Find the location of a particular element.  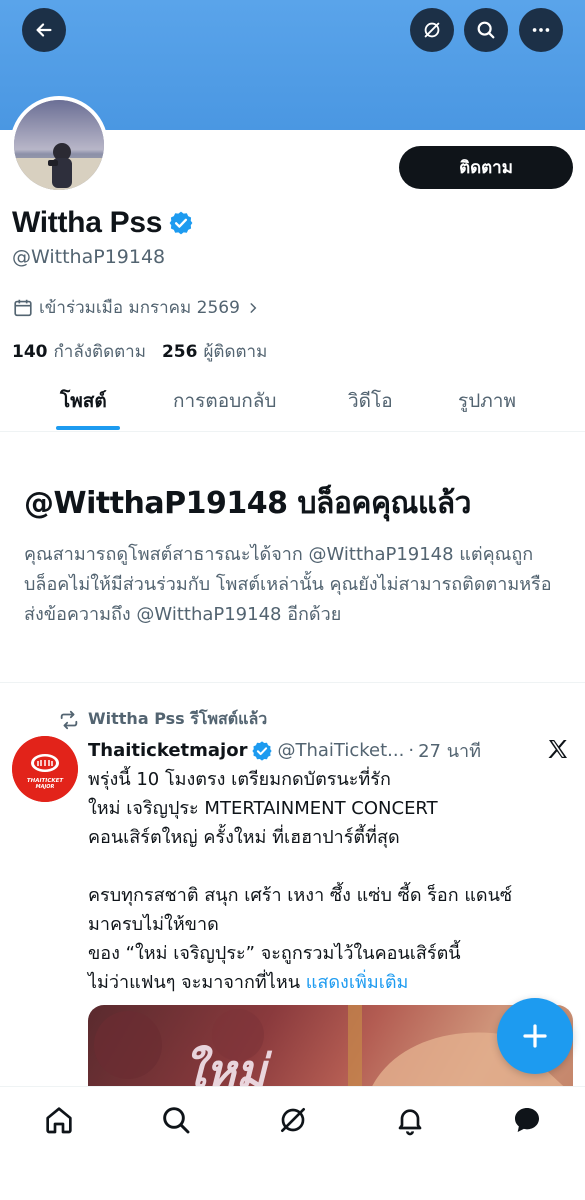

back-button is located at coordinates (44, 30).